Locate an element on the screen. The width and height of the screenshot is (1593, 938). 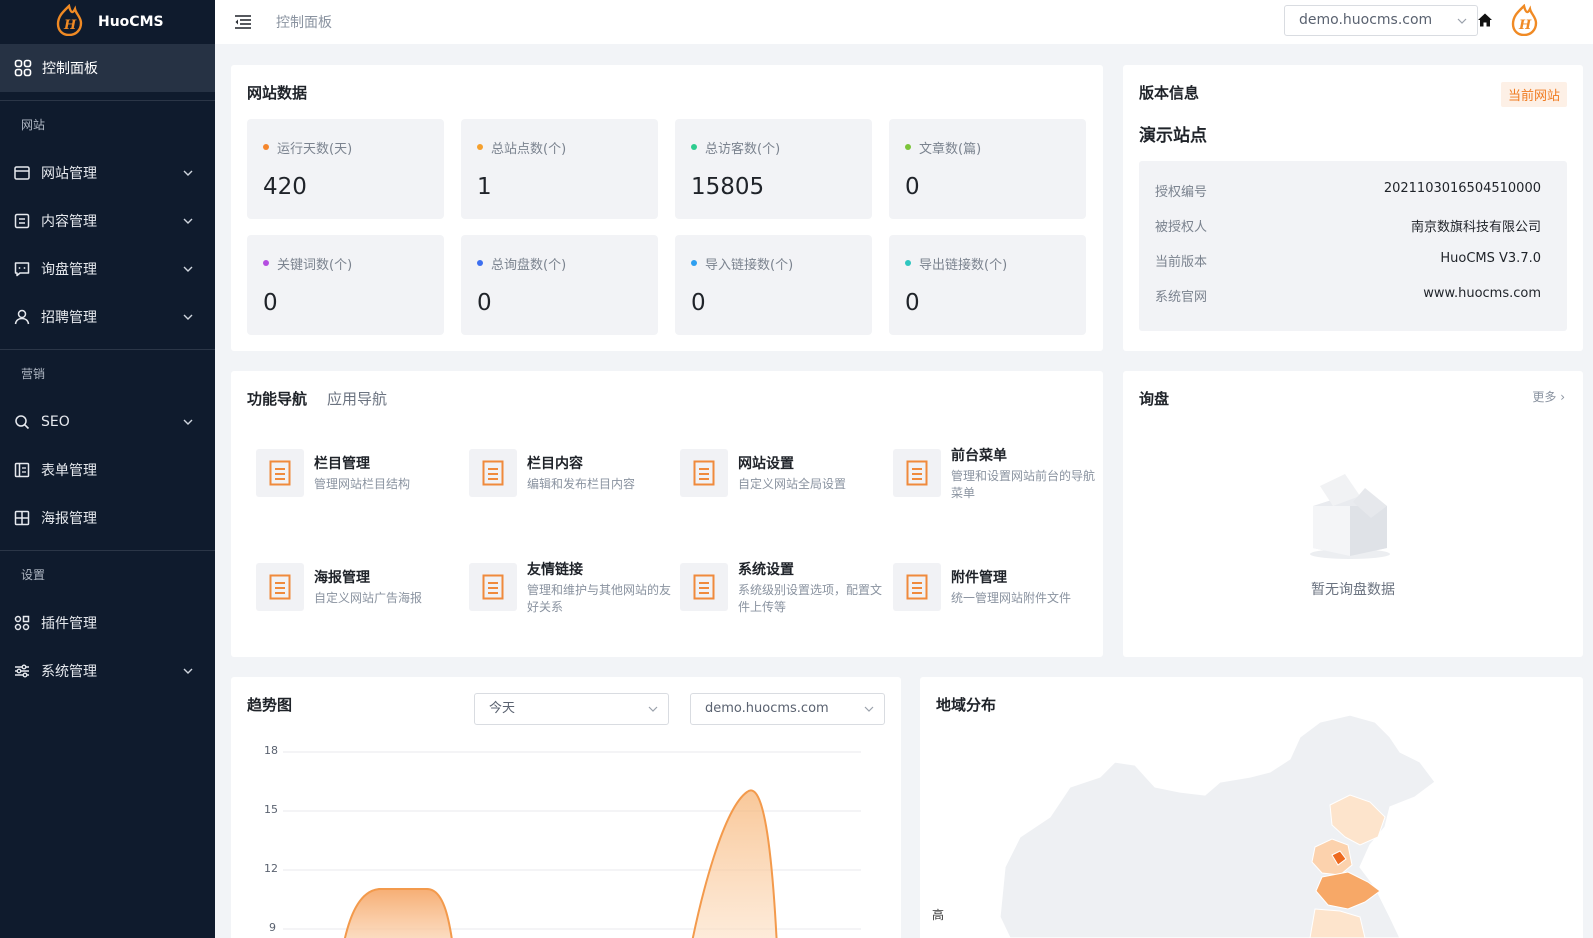
sidebar-item-system: 系统管理 is located at coordinates (107, 671).